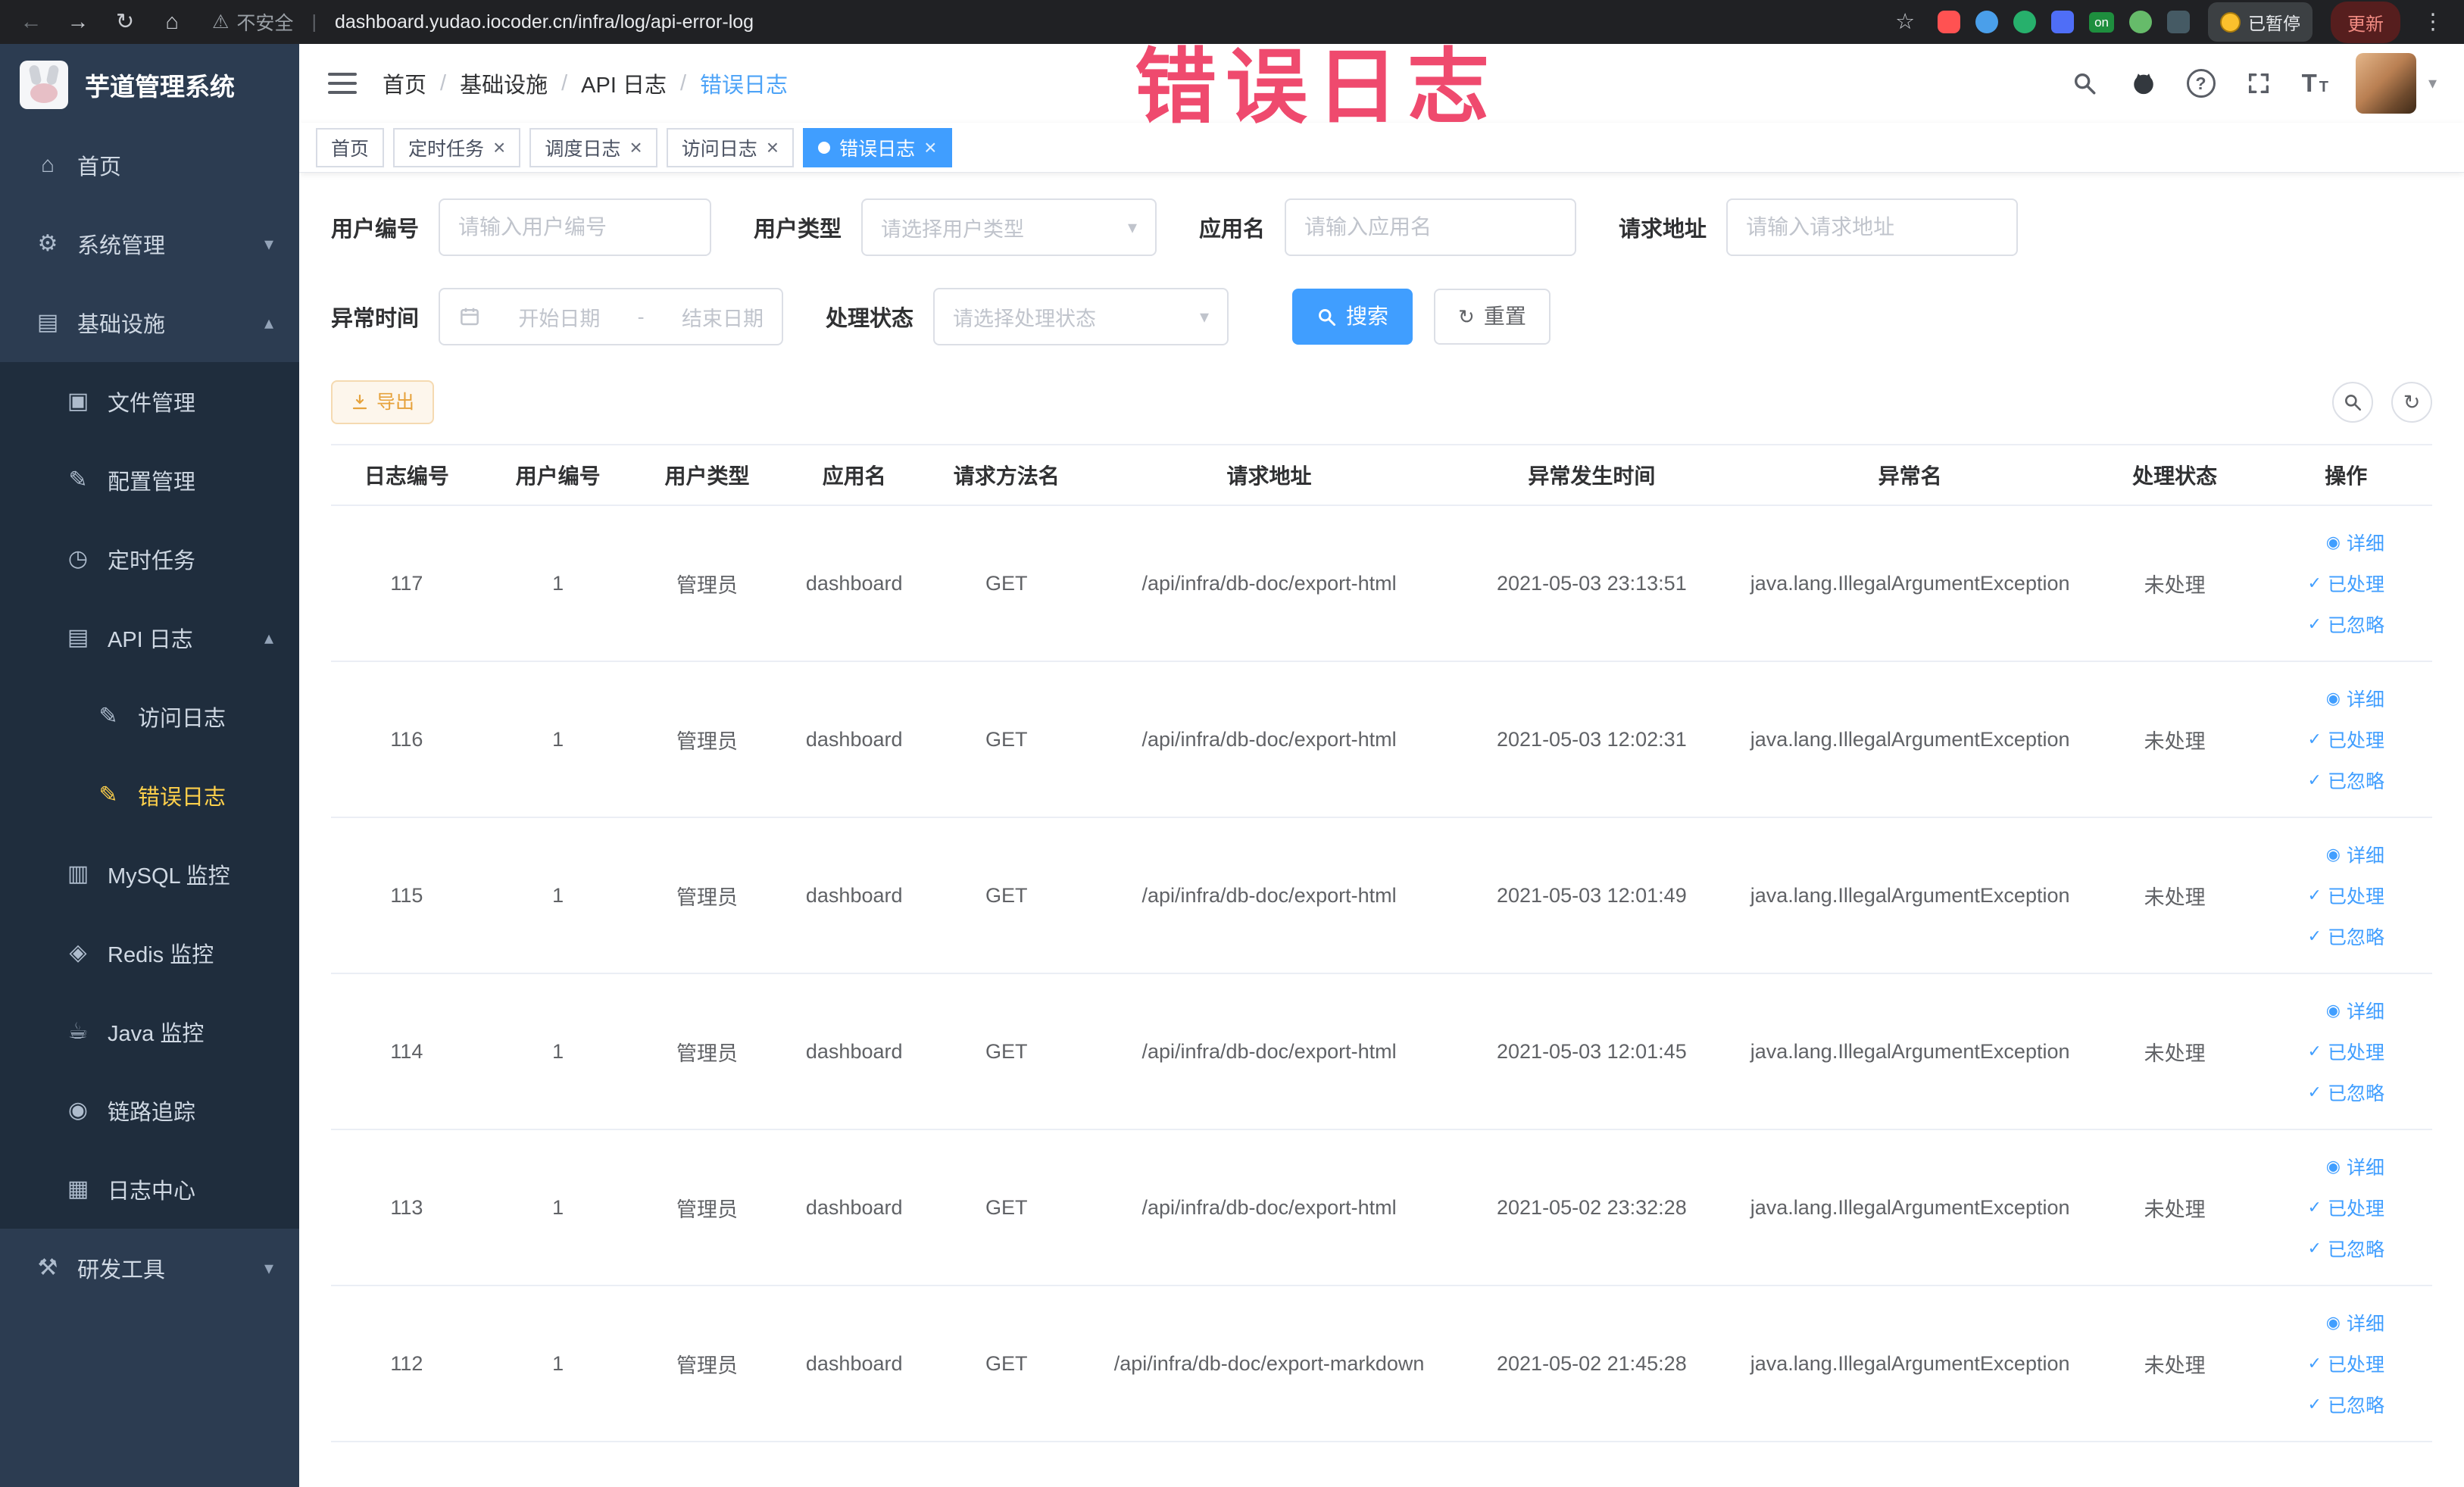 This screenshot has width=2464, height=1487. I want to click on refresh-icon: ↻, so click(1466, 316).